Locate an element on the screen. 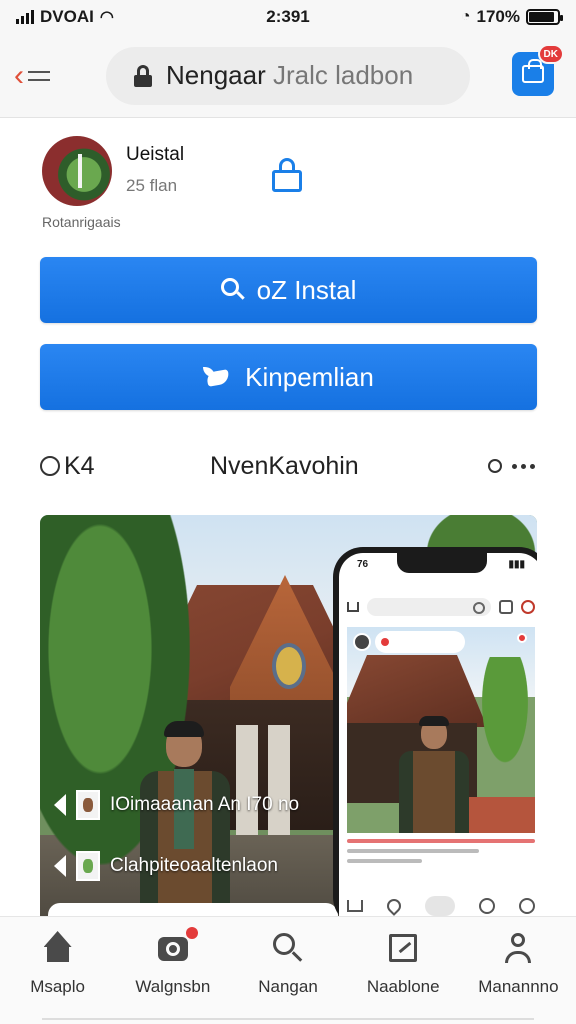 This screenshot has height=1024, width=576. card-strip is located at coordinates (193, 910).